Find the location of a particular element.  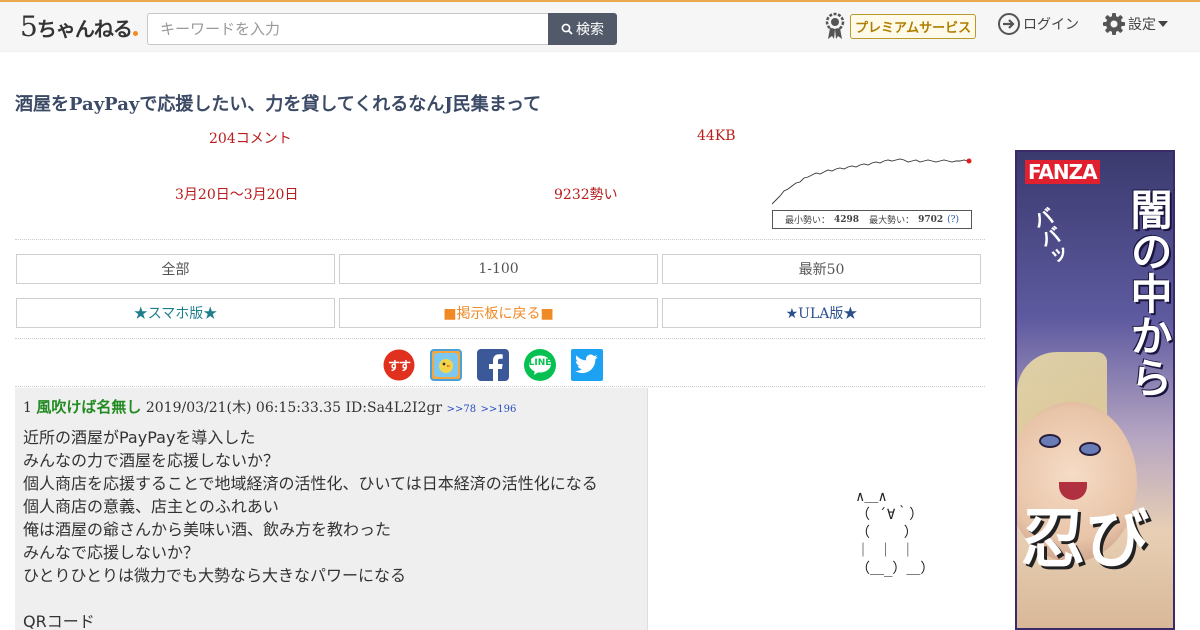

premium-service: プレミアムサービス is located at coordinates (900, 26).